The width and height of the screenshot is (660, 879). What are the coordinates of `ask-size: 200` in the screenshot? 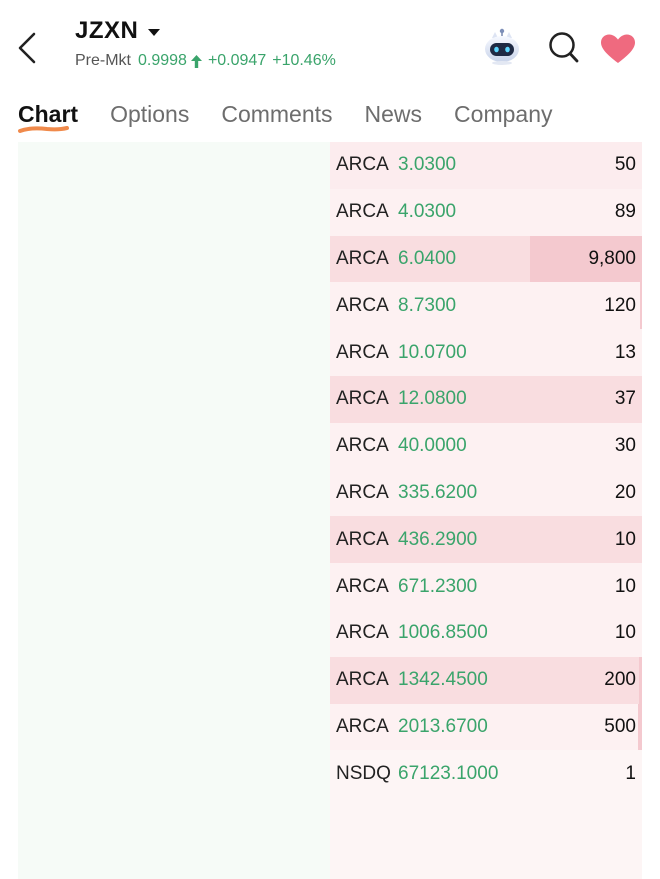 It's located at (620, 680).